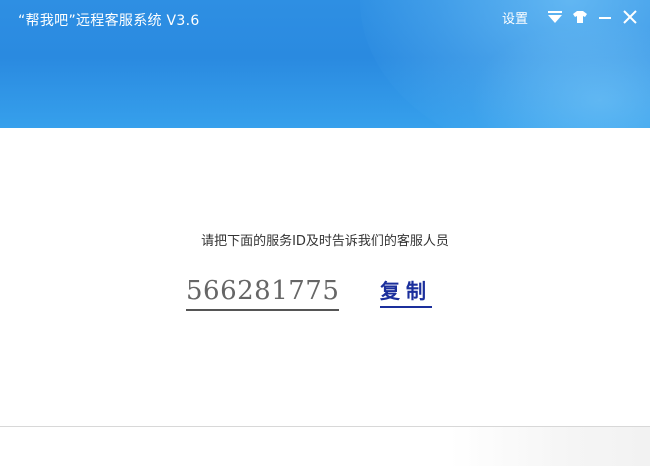 Image resolution: width=650 pixels, height=466 pixels. What do you see at coordinates (630, 17) in the screenshot?
I see `close-icon` at bounding box center [630, 17].